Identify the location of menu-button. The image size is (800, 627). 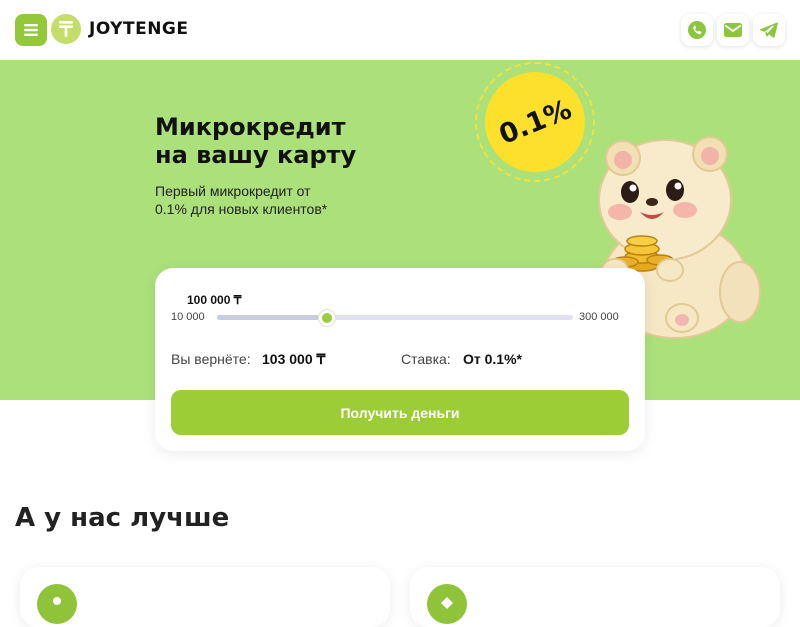
(31, 30).